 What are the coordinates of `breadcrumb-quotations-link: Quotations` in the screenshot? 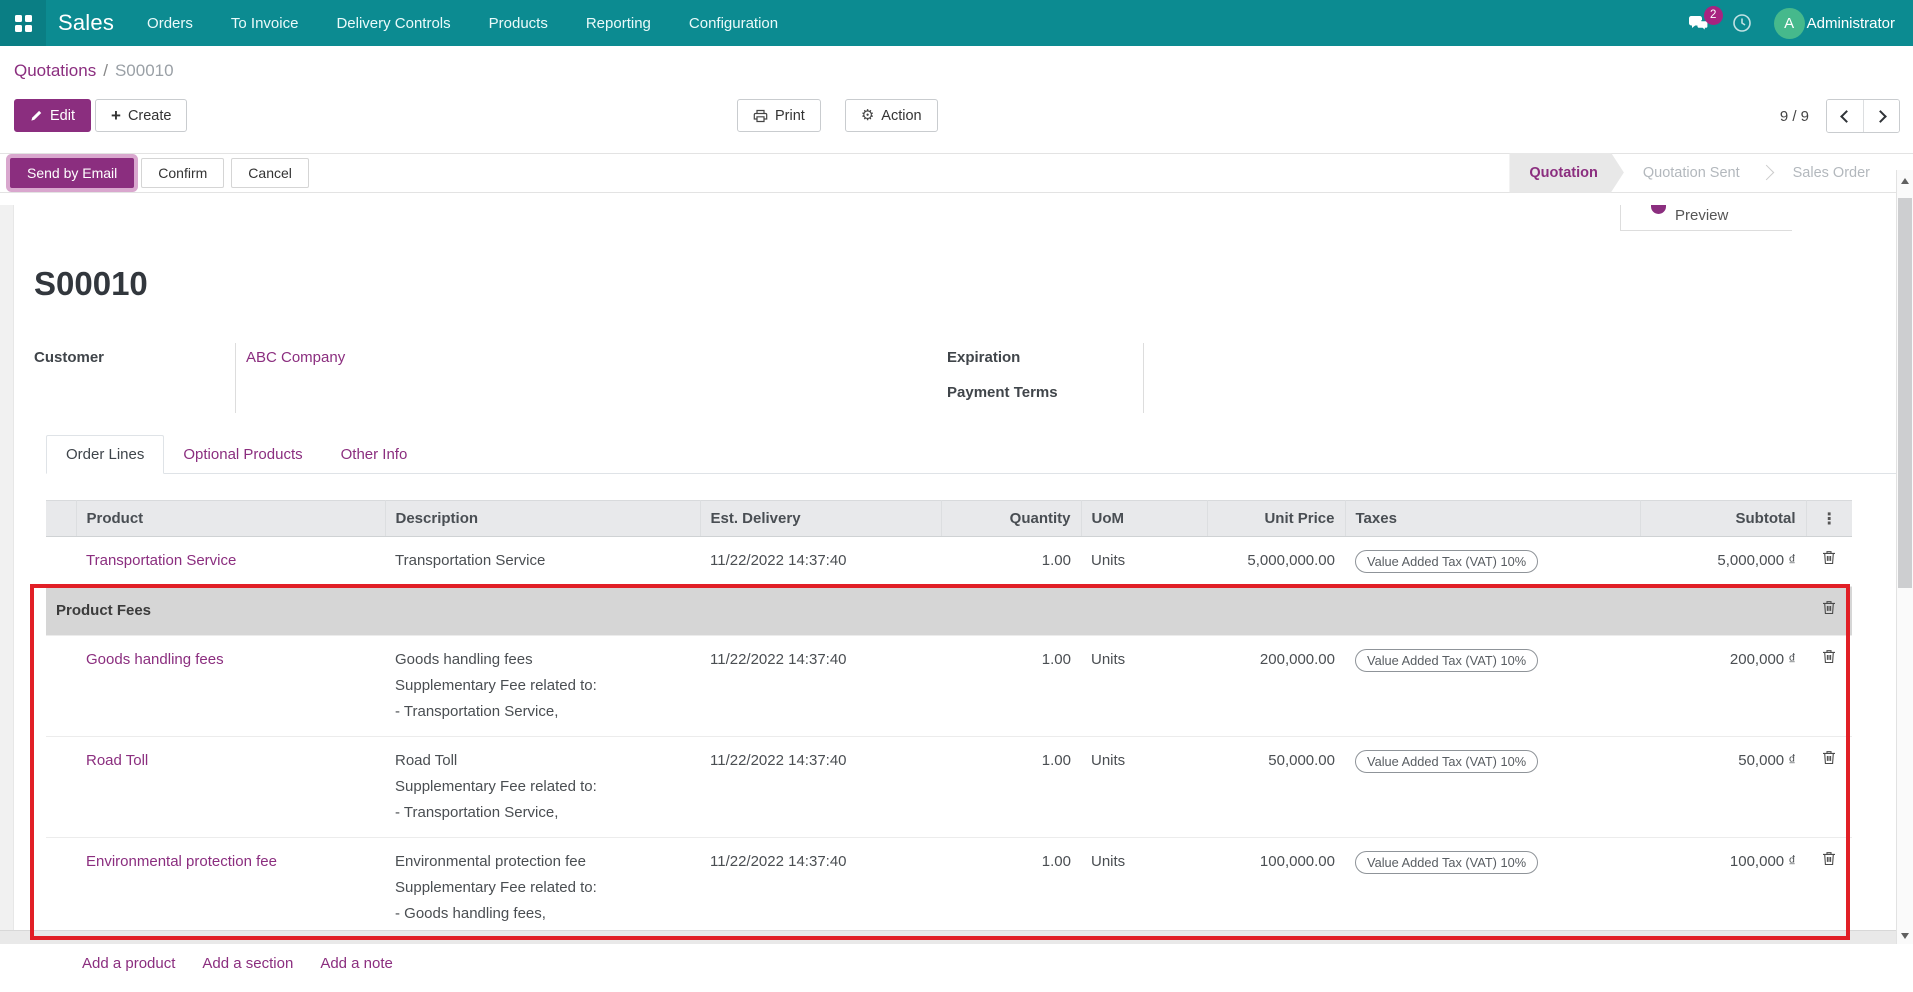 It's located at (55, 71).